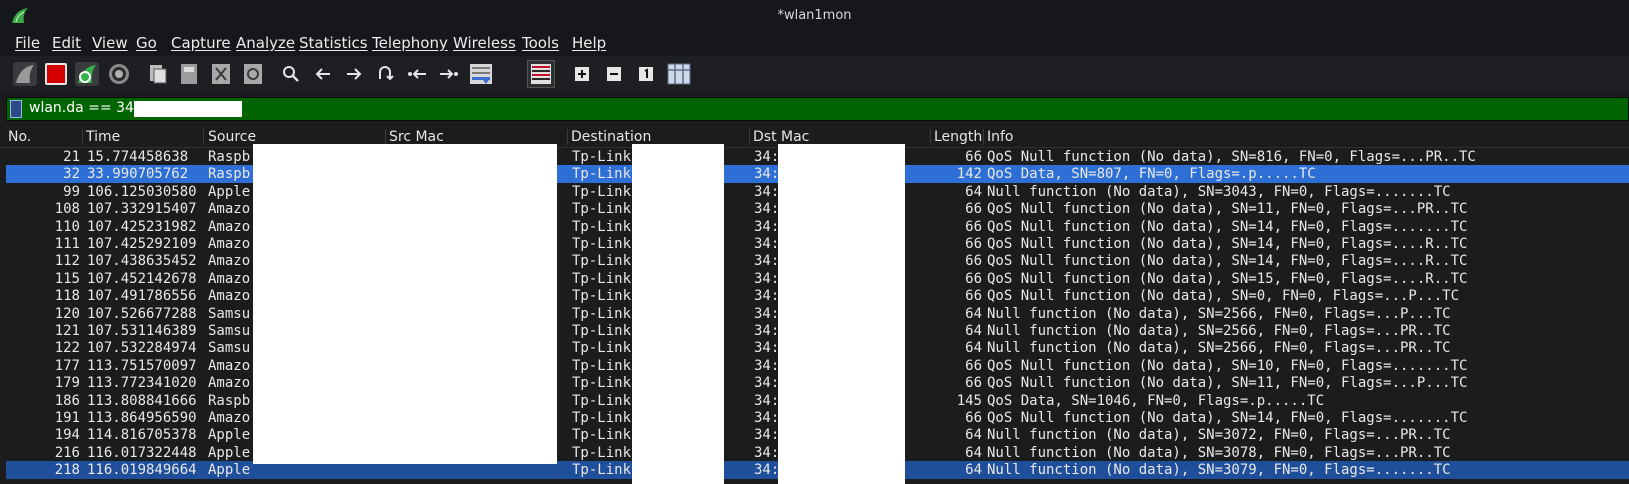 The height and width of the screenshot is (484, 1629). I want to click on go-to-packet-icon, so click(385, 74).